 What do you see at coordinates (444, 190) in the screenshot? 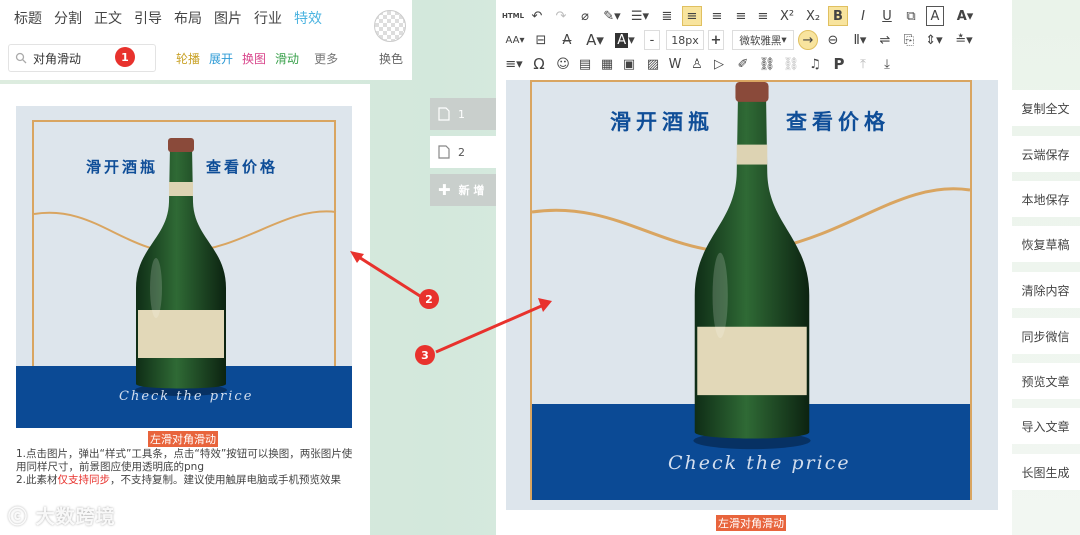
I see `plus-icon: ✚` at bounding box center [444, 190].